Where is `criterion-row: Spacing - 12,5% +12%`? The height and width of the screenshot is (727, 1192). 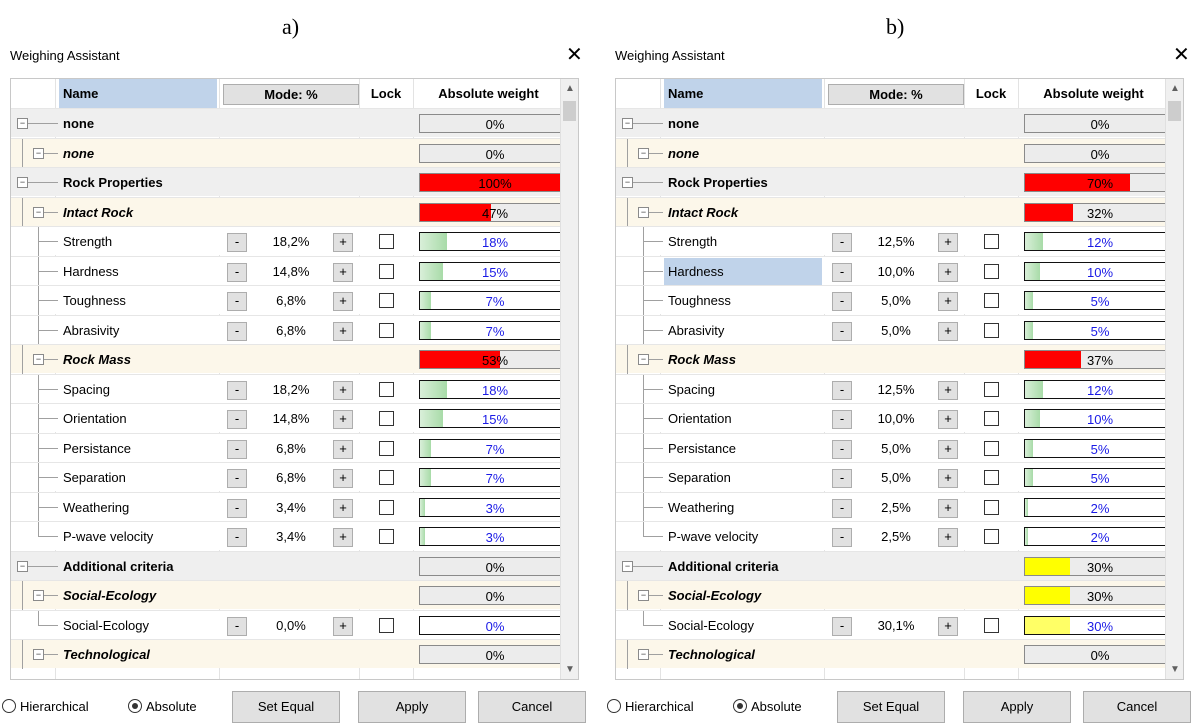 criterion-row: Spacing - 12,5% +12% is located at coordinates (896, 388).